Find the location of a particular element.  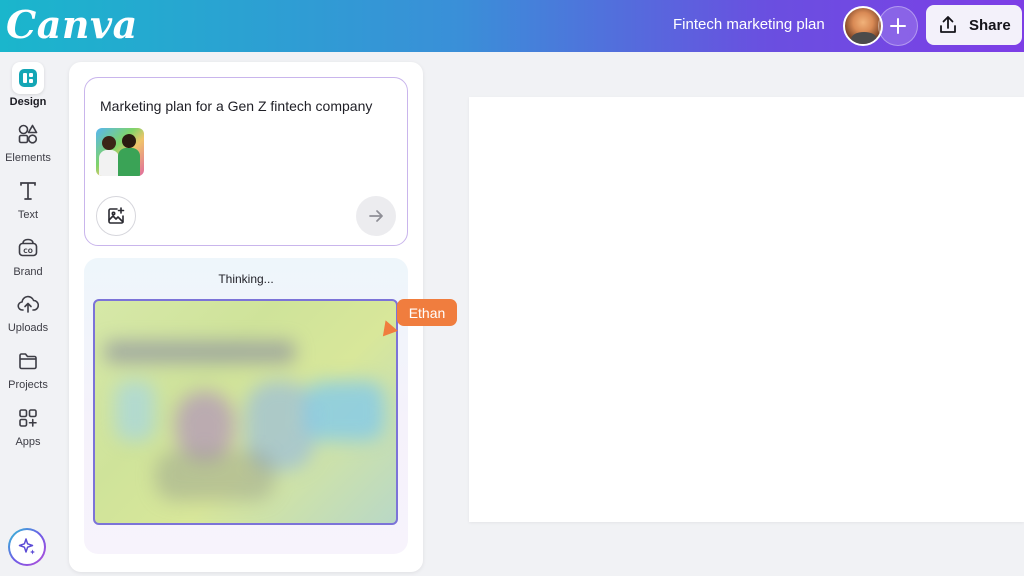

user-avatar is located at coordinates (863, 26).